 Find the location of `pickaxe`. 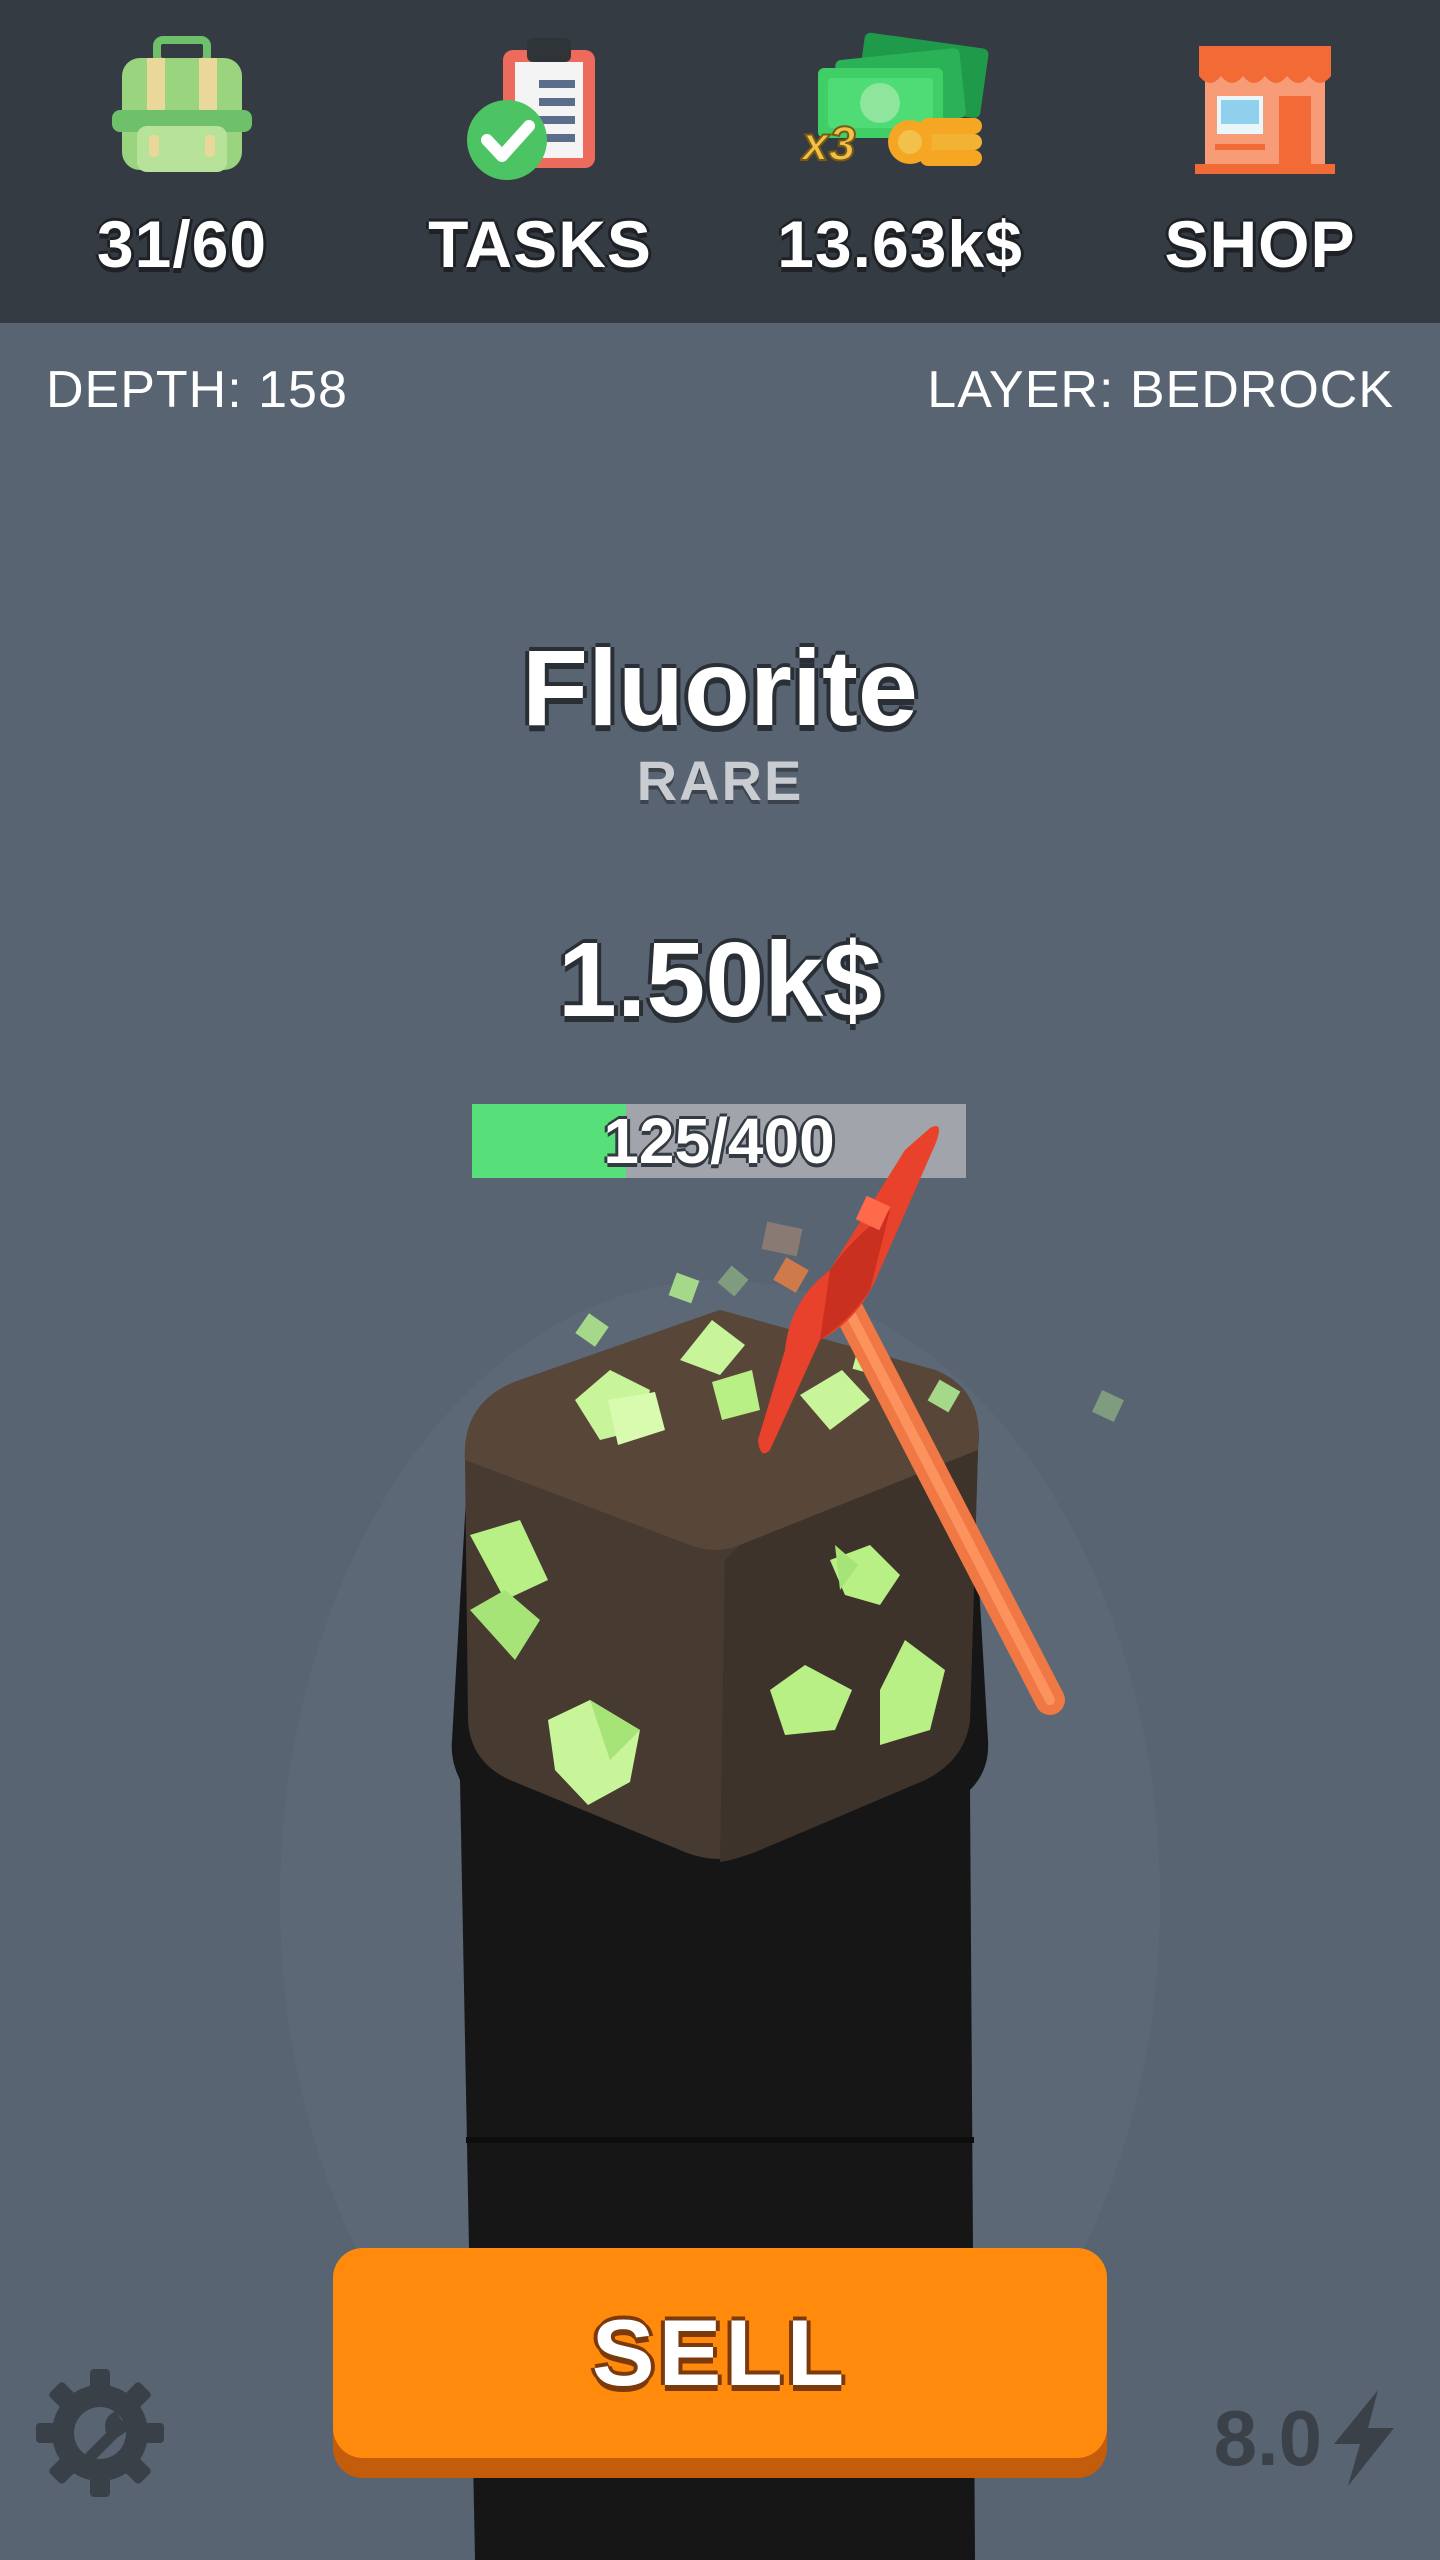

pickaxe is located at coordinates (911, 1420).